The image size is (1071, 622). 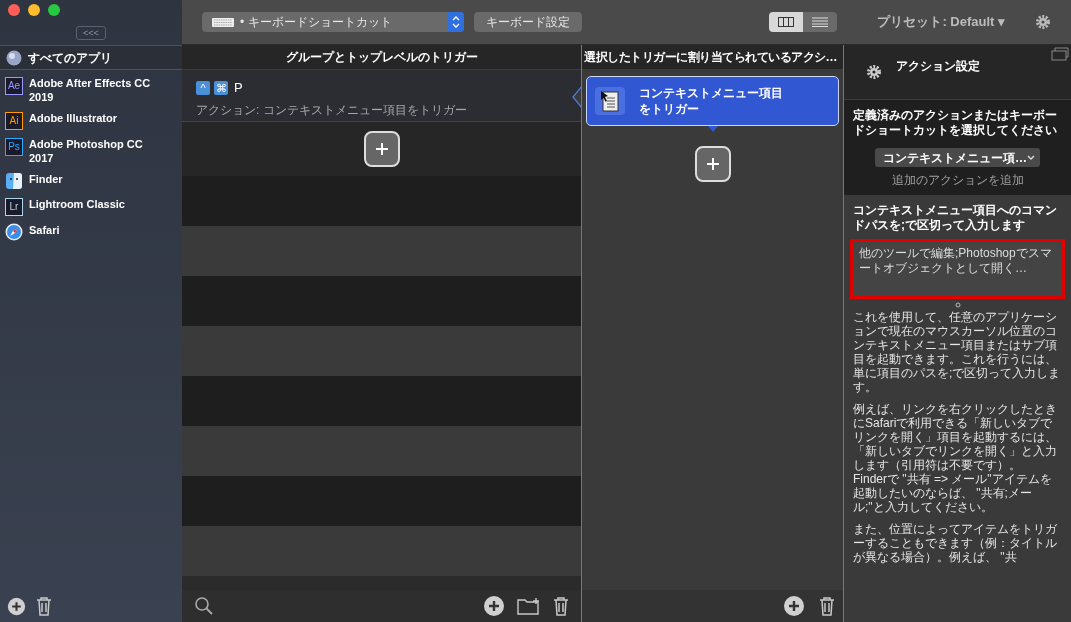 I want to click on key-badge: ⌘, so click(x=221, y=87).